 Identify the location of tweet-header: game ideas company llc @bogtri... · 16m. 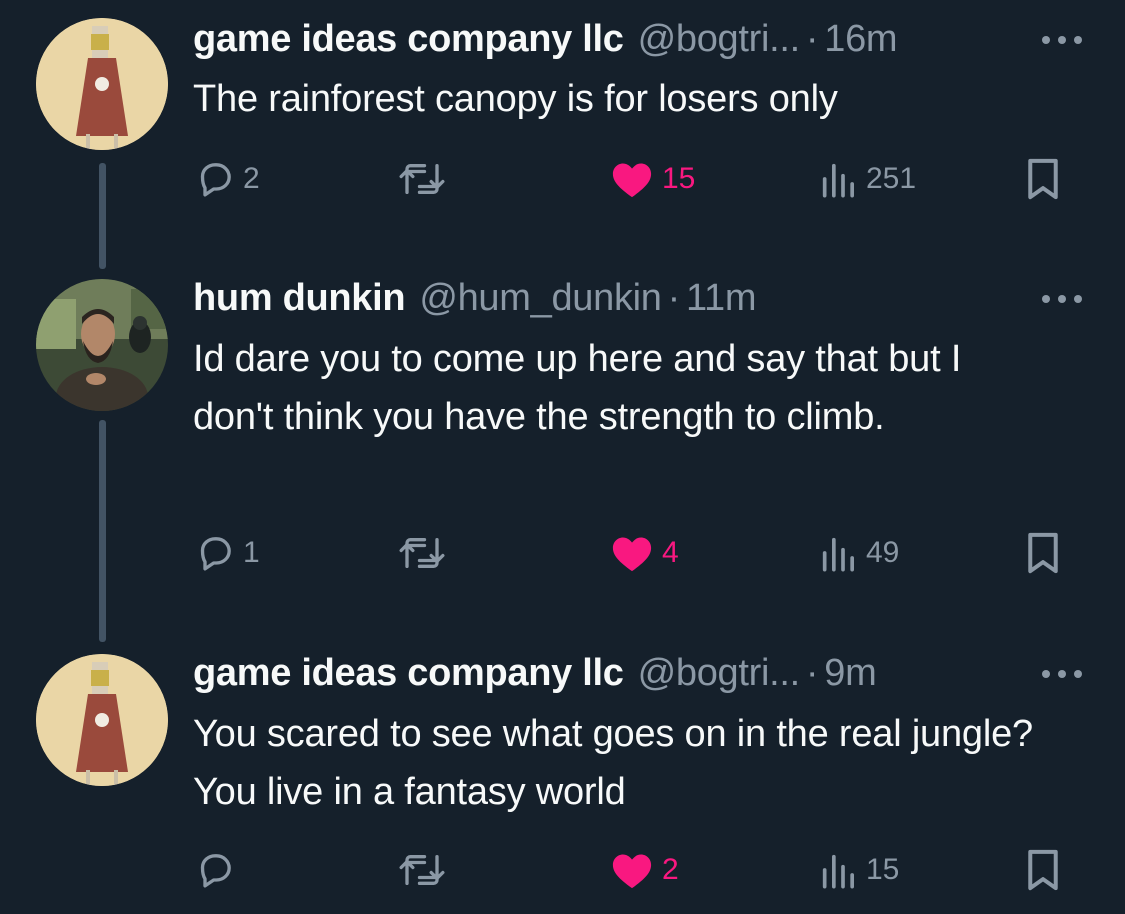
(545, 43).